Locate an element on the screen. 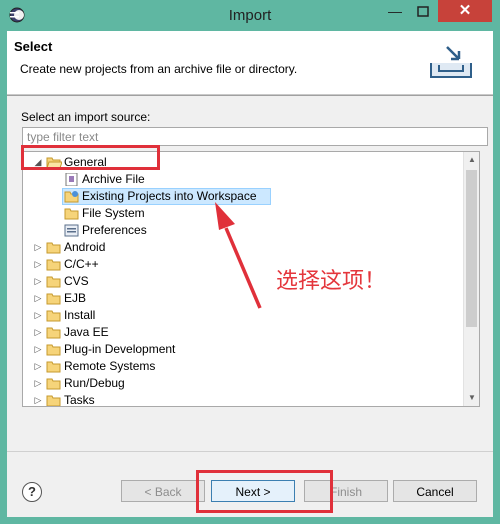  tree-item-label: EJB is located at coordinates (75, 298).